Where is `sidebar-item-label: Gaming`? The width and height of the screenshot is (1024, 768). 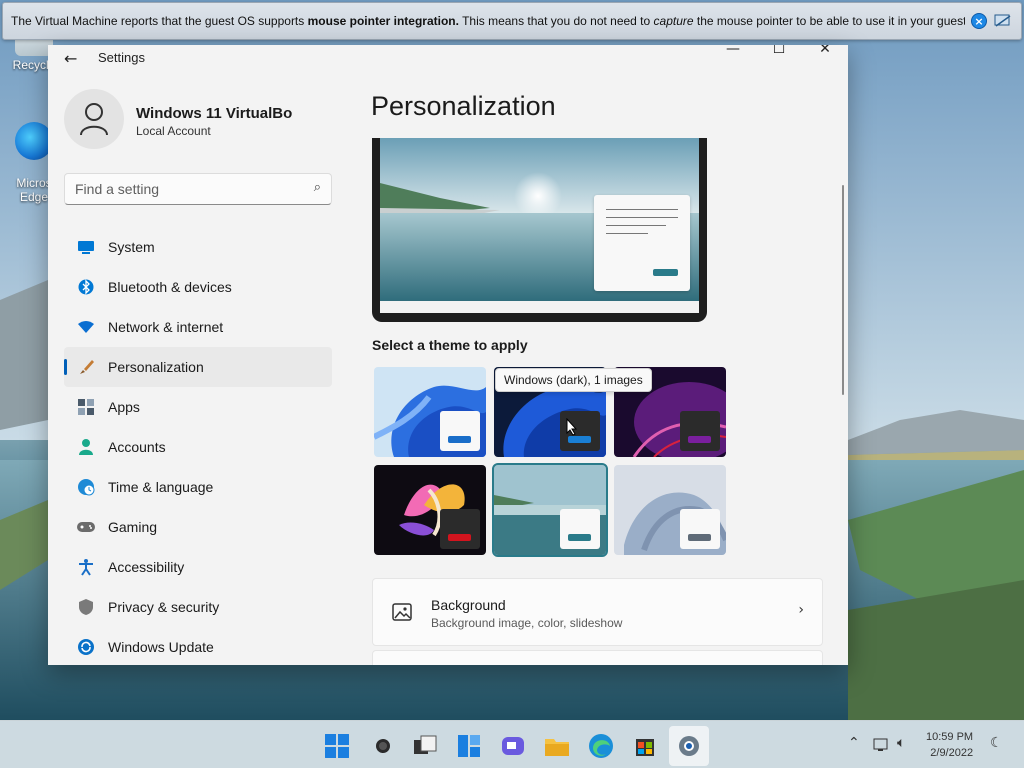 sidebar-item-label: Gaming is located at coordinates (133, 527).